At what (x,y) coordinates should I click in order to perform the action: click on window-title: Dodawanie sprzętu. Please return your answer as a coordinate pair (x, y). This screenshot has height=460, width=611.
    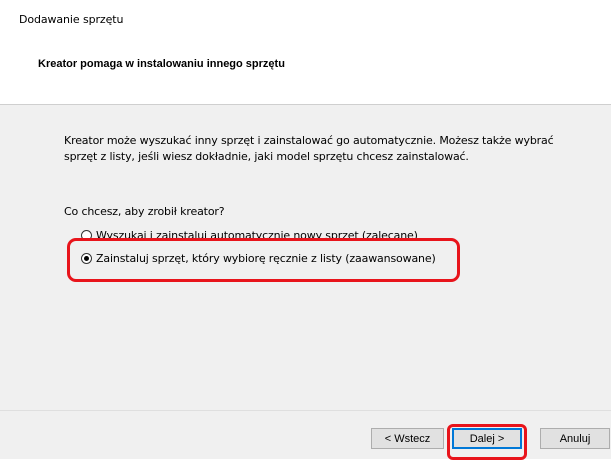
    Looking at the image, I should click on (71, 19).